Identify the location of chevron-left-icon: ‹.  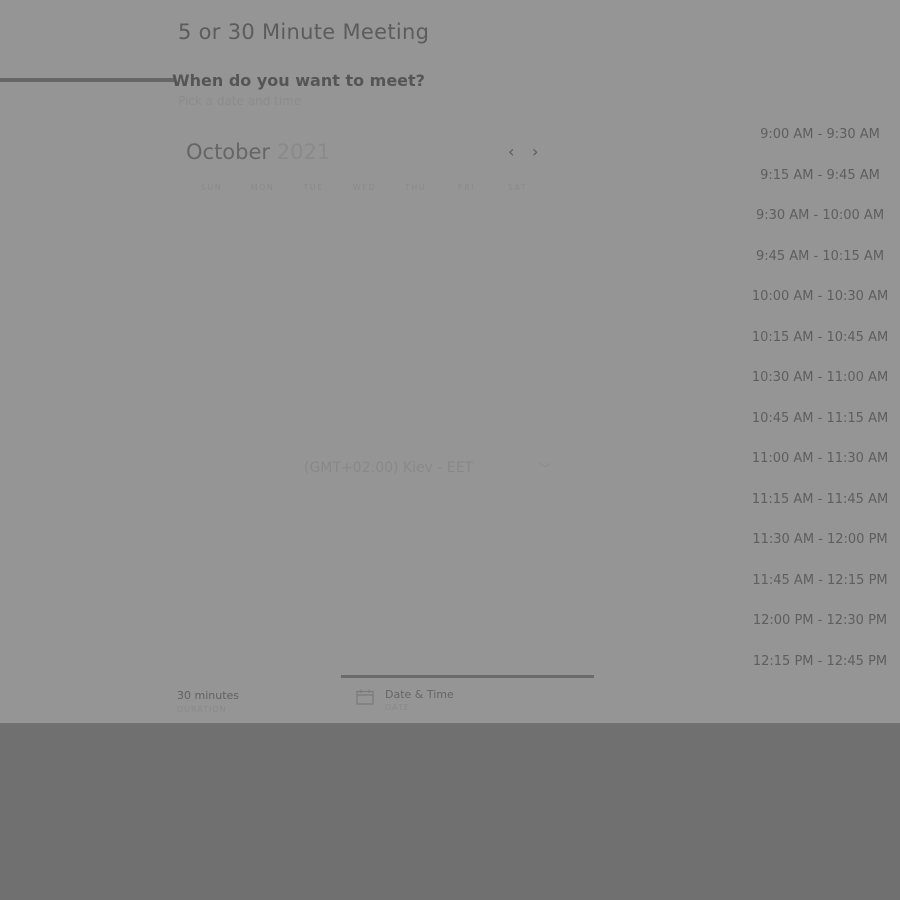
(511, 152).